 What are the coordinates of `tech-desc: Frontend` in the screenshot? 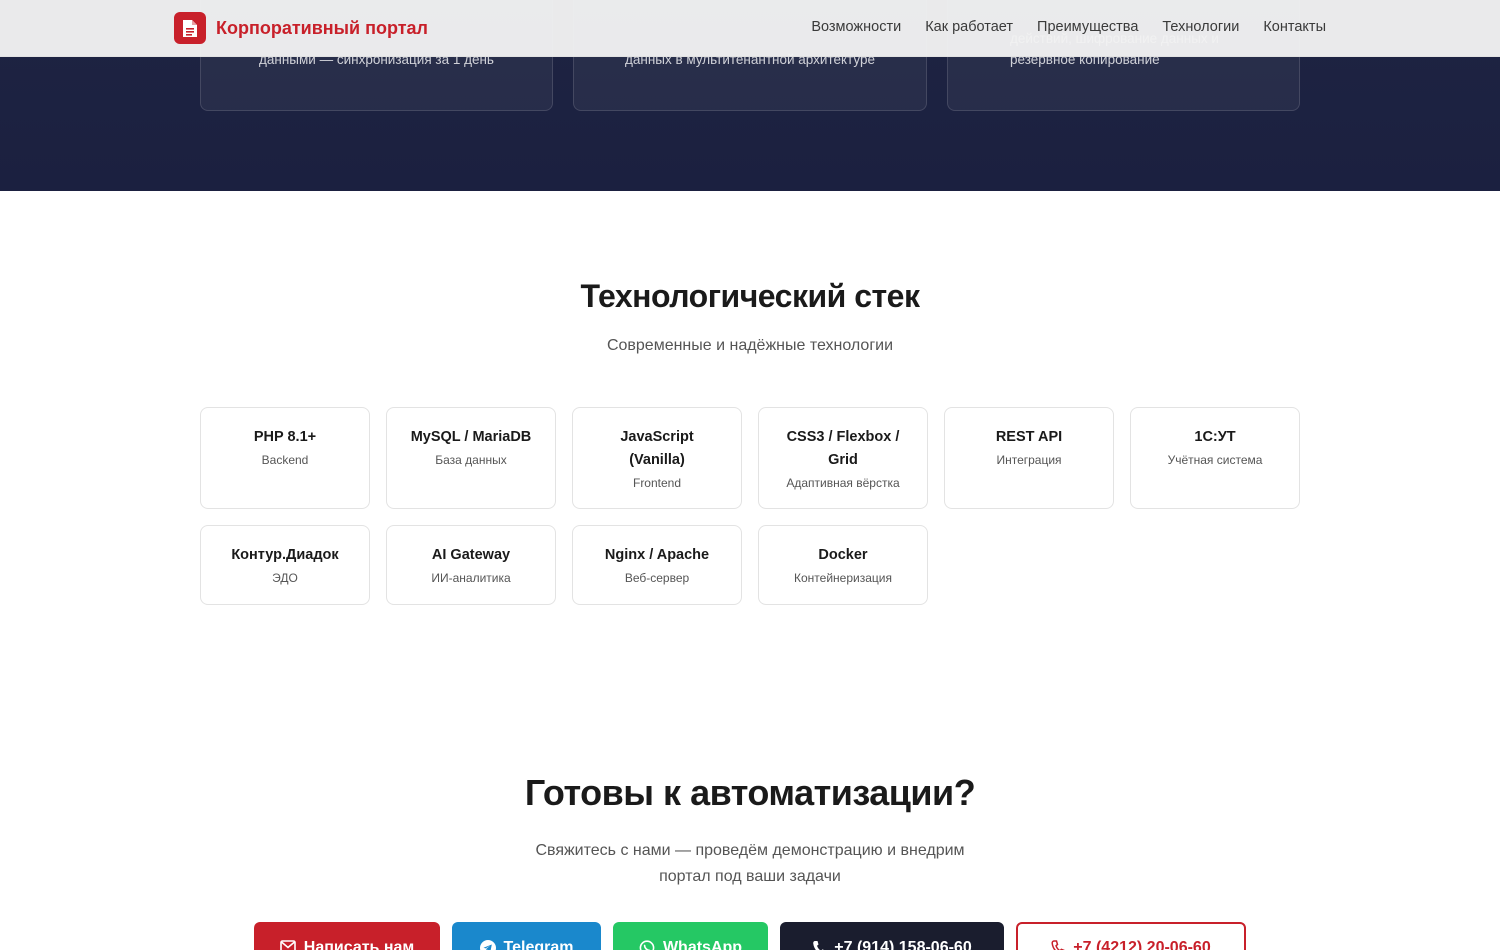 It's located at (657, 483).